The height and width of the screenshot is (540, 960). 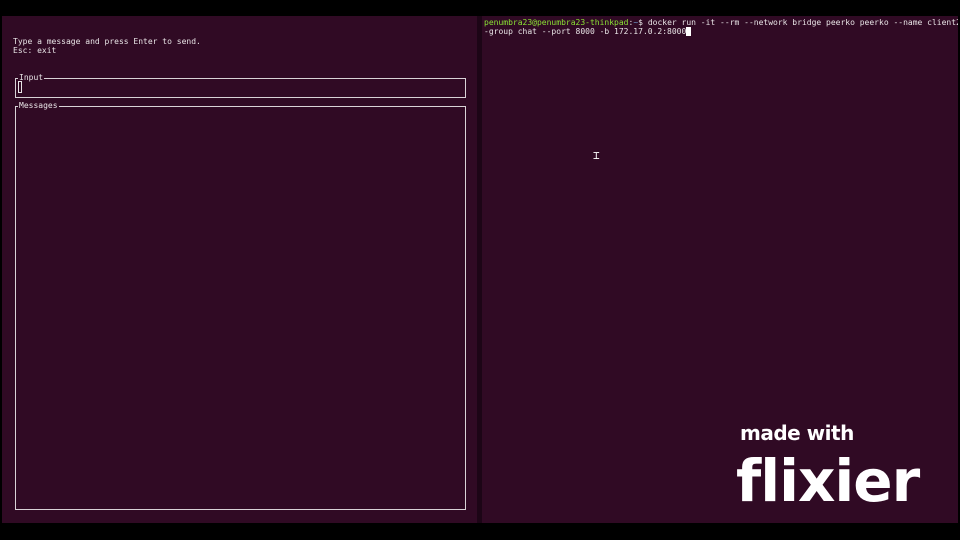 I want to click on message-input-box: Input, so click(x=240, y=85).